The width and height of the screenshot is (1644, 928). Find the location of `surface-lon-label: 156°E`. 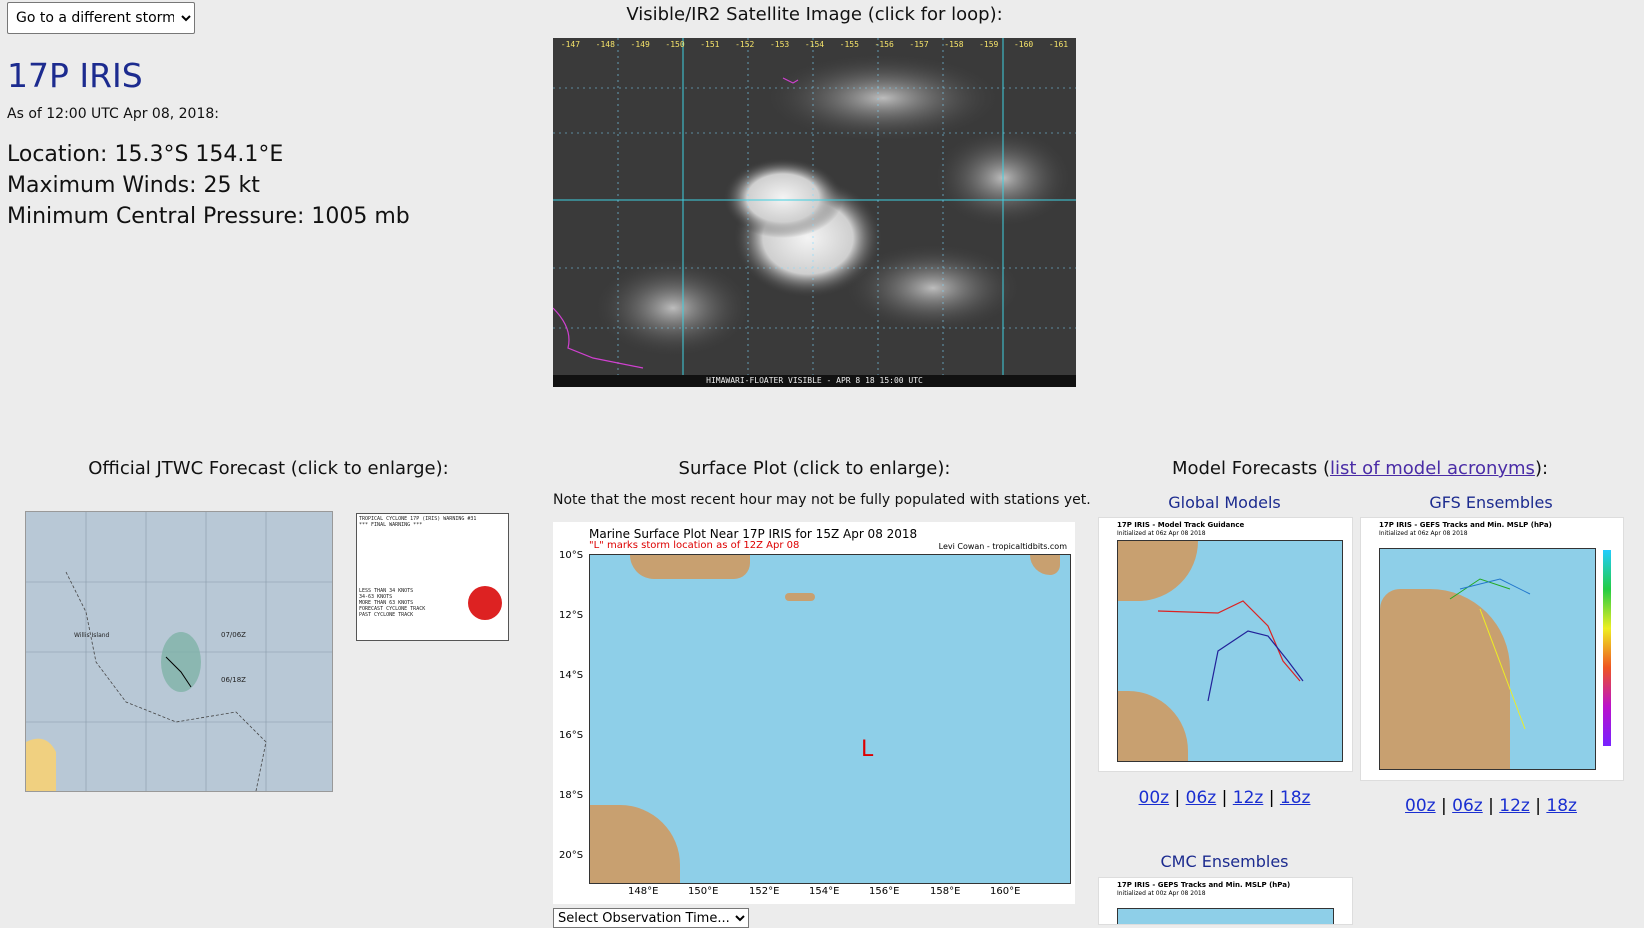

surface-lon-label: 156°E is located at coordinates (884, 891).